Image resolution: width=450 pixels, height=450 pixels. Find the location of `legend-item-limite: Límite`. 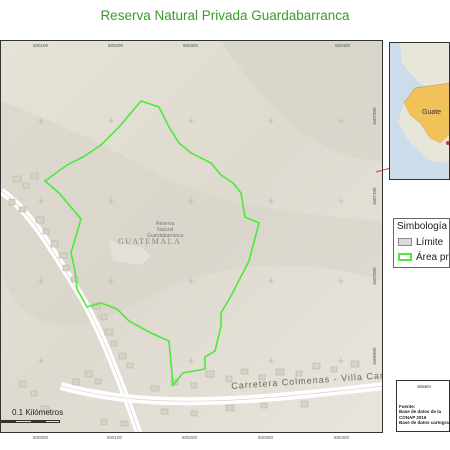

legend-item-limite: Límite is located at coordinates (420, 243).